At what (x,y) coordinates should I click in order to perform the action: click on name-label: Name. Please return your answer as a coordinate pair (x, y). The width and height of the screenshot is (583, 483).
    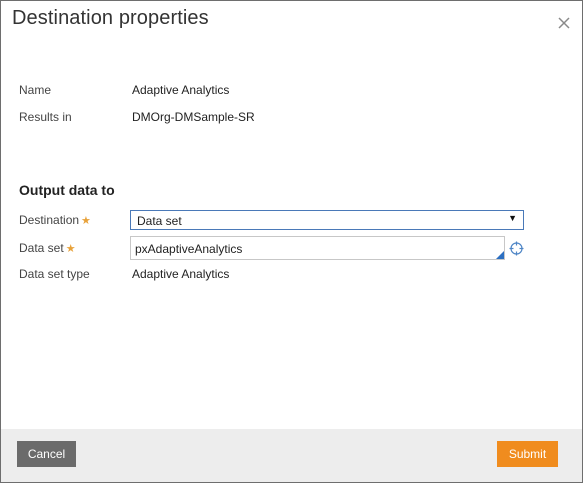
    Looking at the image, I should click on (35, 90).